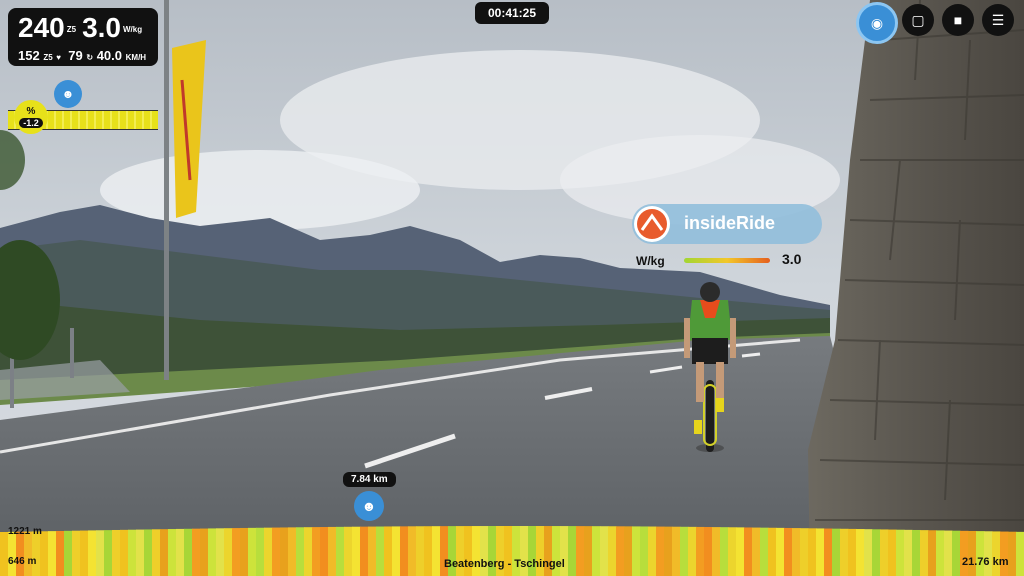 This screenshot has height=576, width=1024. I want to click on chat-button: ▢, so click(918, 20).